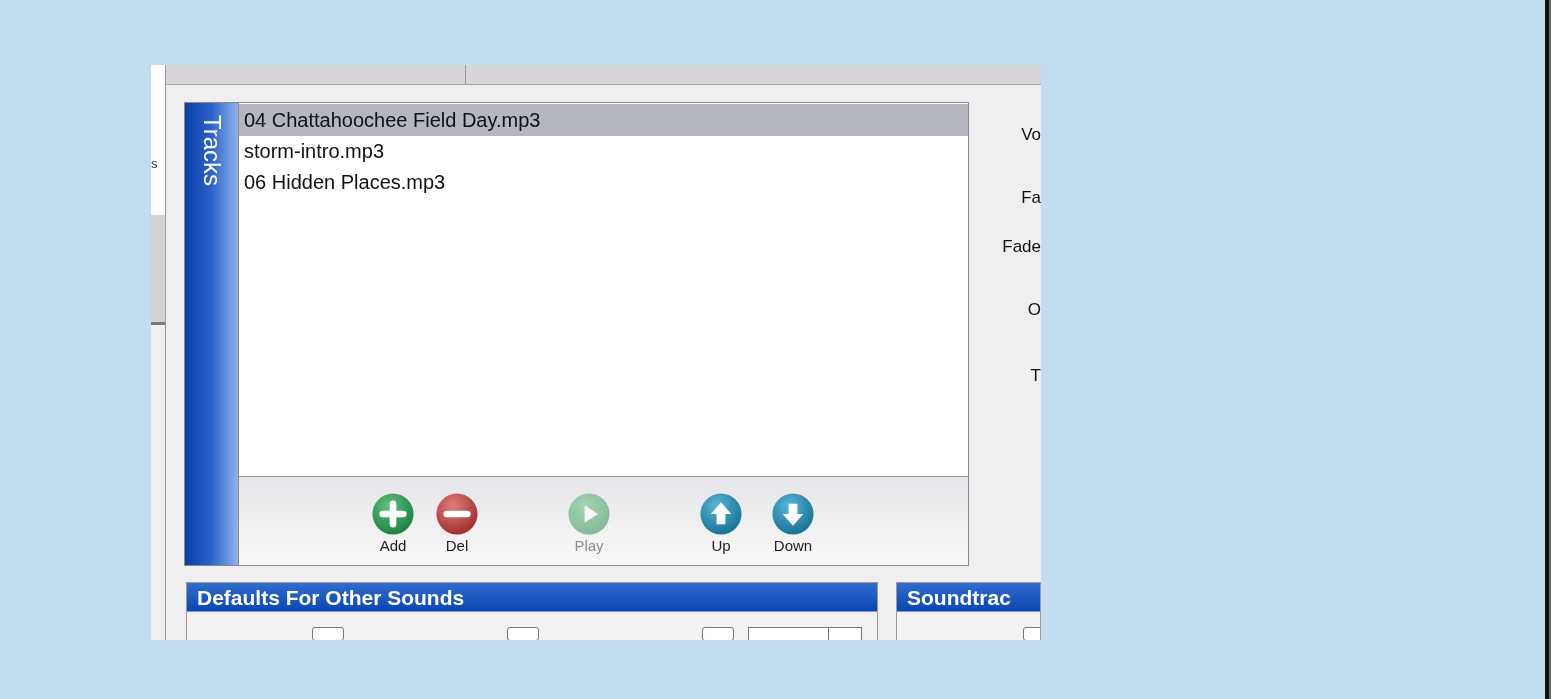 The height and width of the screenshot is (699, 1551). I want to click on panel-title: Soundtrac, so click(959, 597).